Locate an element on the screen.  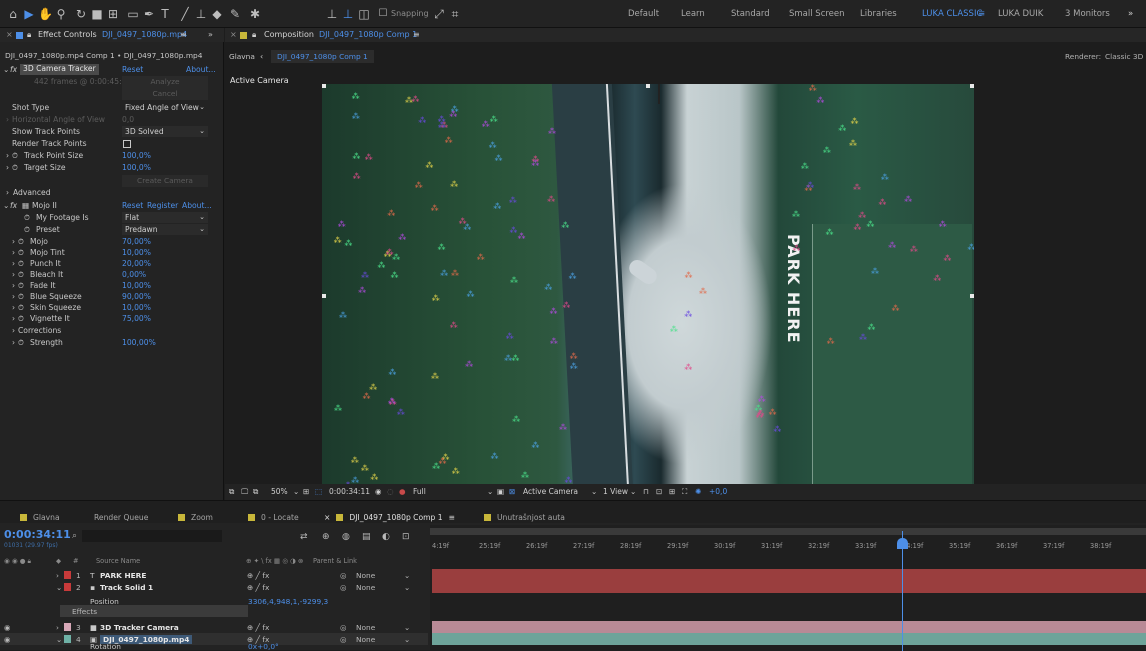
visibility-eye-icon: ◉ is located at coordinates (7, 627).